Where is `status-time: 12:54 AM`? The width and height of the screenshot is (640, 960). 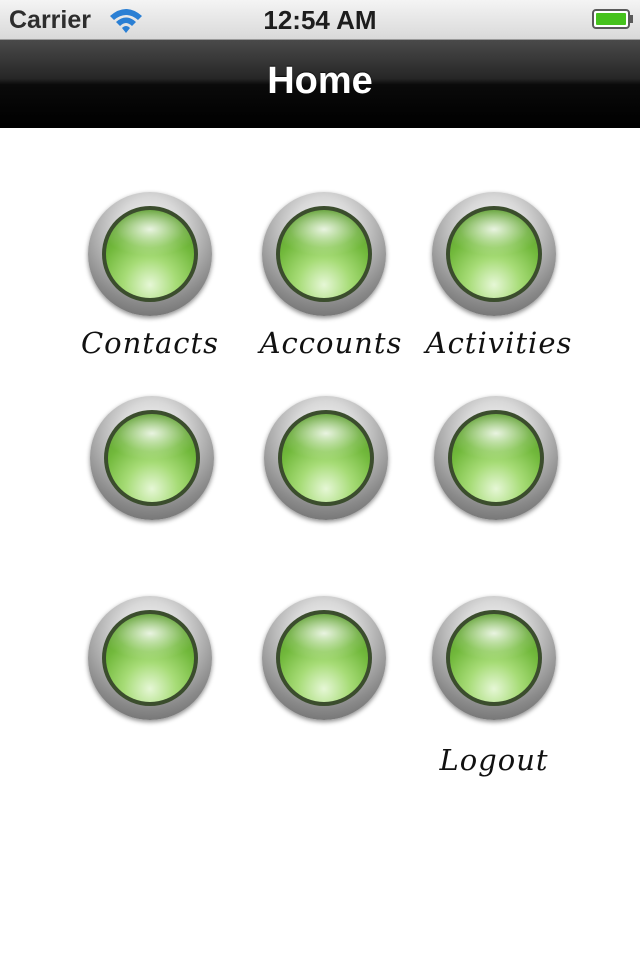
status-time: 12:54 AM is located at coordinates (320, 20).